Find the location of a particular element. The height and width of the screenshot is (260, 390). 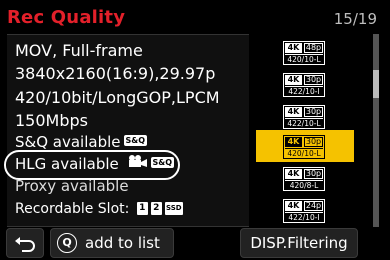

slot-1-badge: 1 is located at coordinates (142, 208).